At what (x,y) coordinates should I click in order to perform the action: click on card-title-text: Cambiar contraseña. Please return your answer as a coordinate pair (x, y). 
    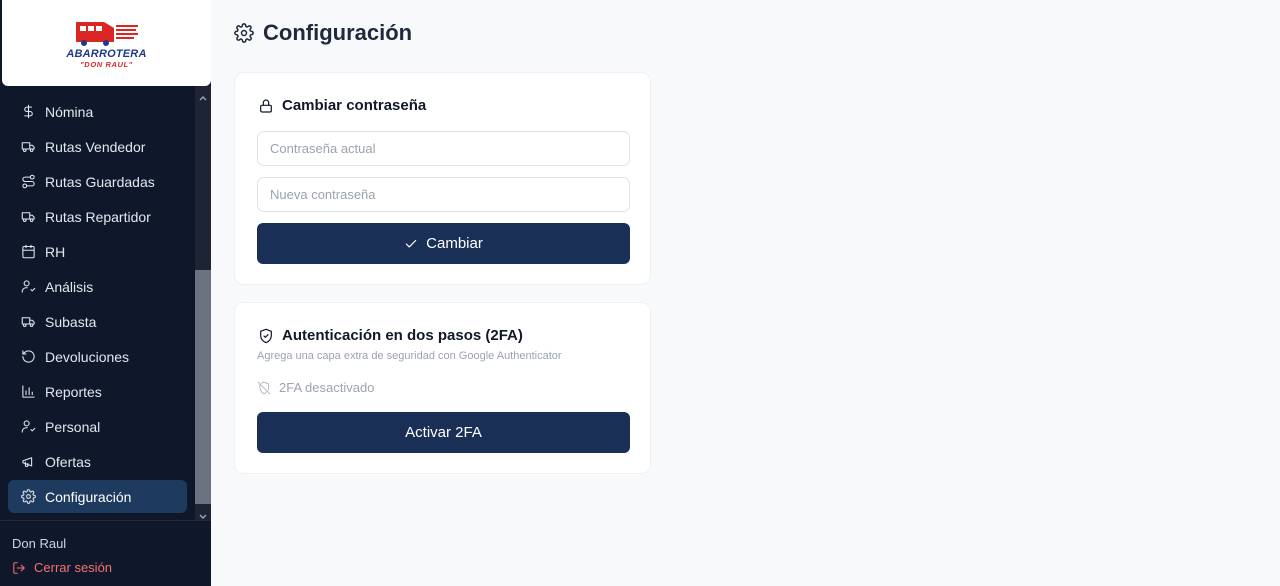
    Looking at the image, I should click on (354, 105).